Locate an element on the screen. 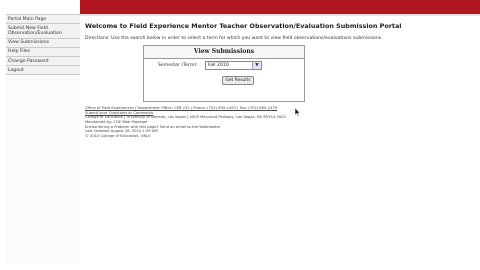 Image resolution: width=480 pixels, height=270 pixels. questions-link: Submit your Questions or Comments is located at coordinates (119, 113).